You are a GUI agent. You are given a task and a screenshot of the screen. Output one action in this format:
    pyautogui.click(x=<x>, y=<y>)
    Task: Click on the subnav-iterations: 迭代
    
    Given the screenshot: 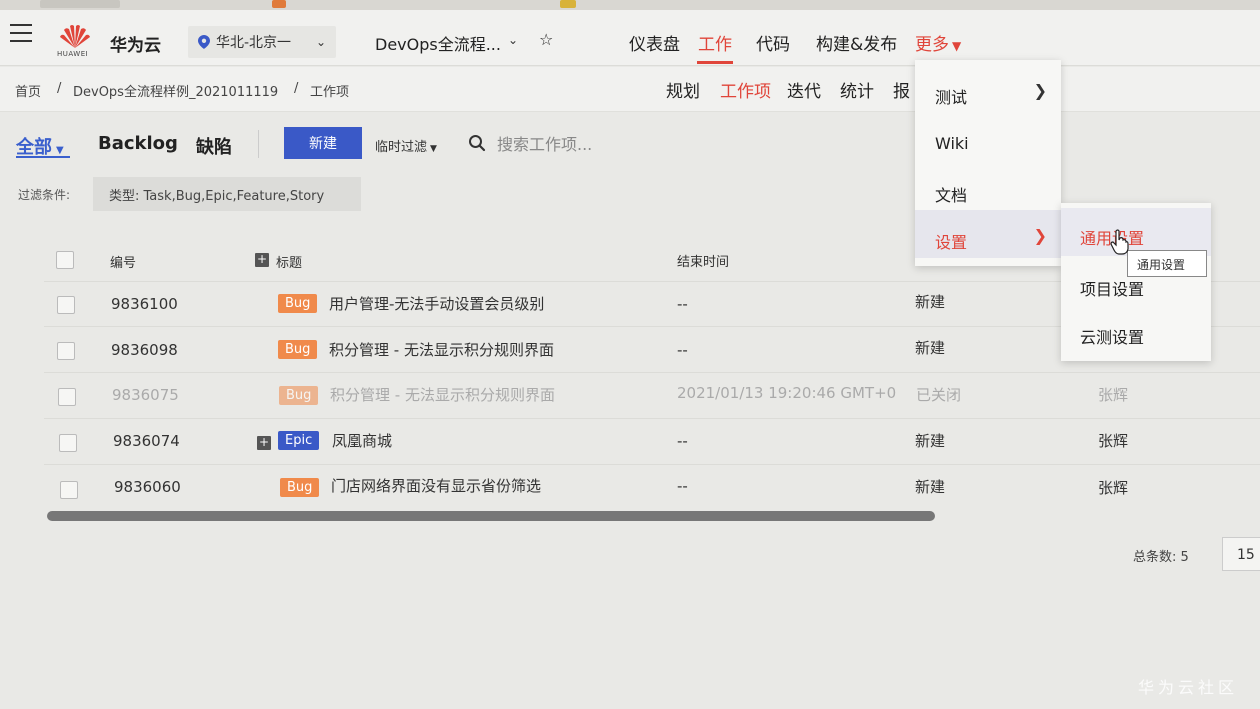 What is the action you would take?
    pyautogui.click(x=804, y=89)
    